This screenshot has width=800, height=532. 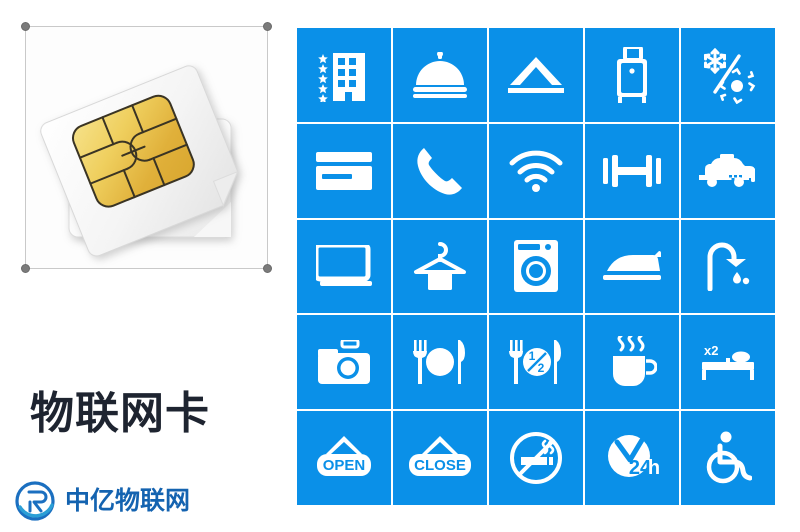 What do you see at coordinates (632, 458) in the screenshot?
I see `clock-24h-icon: 24 h` at bounding box center [632, 458].